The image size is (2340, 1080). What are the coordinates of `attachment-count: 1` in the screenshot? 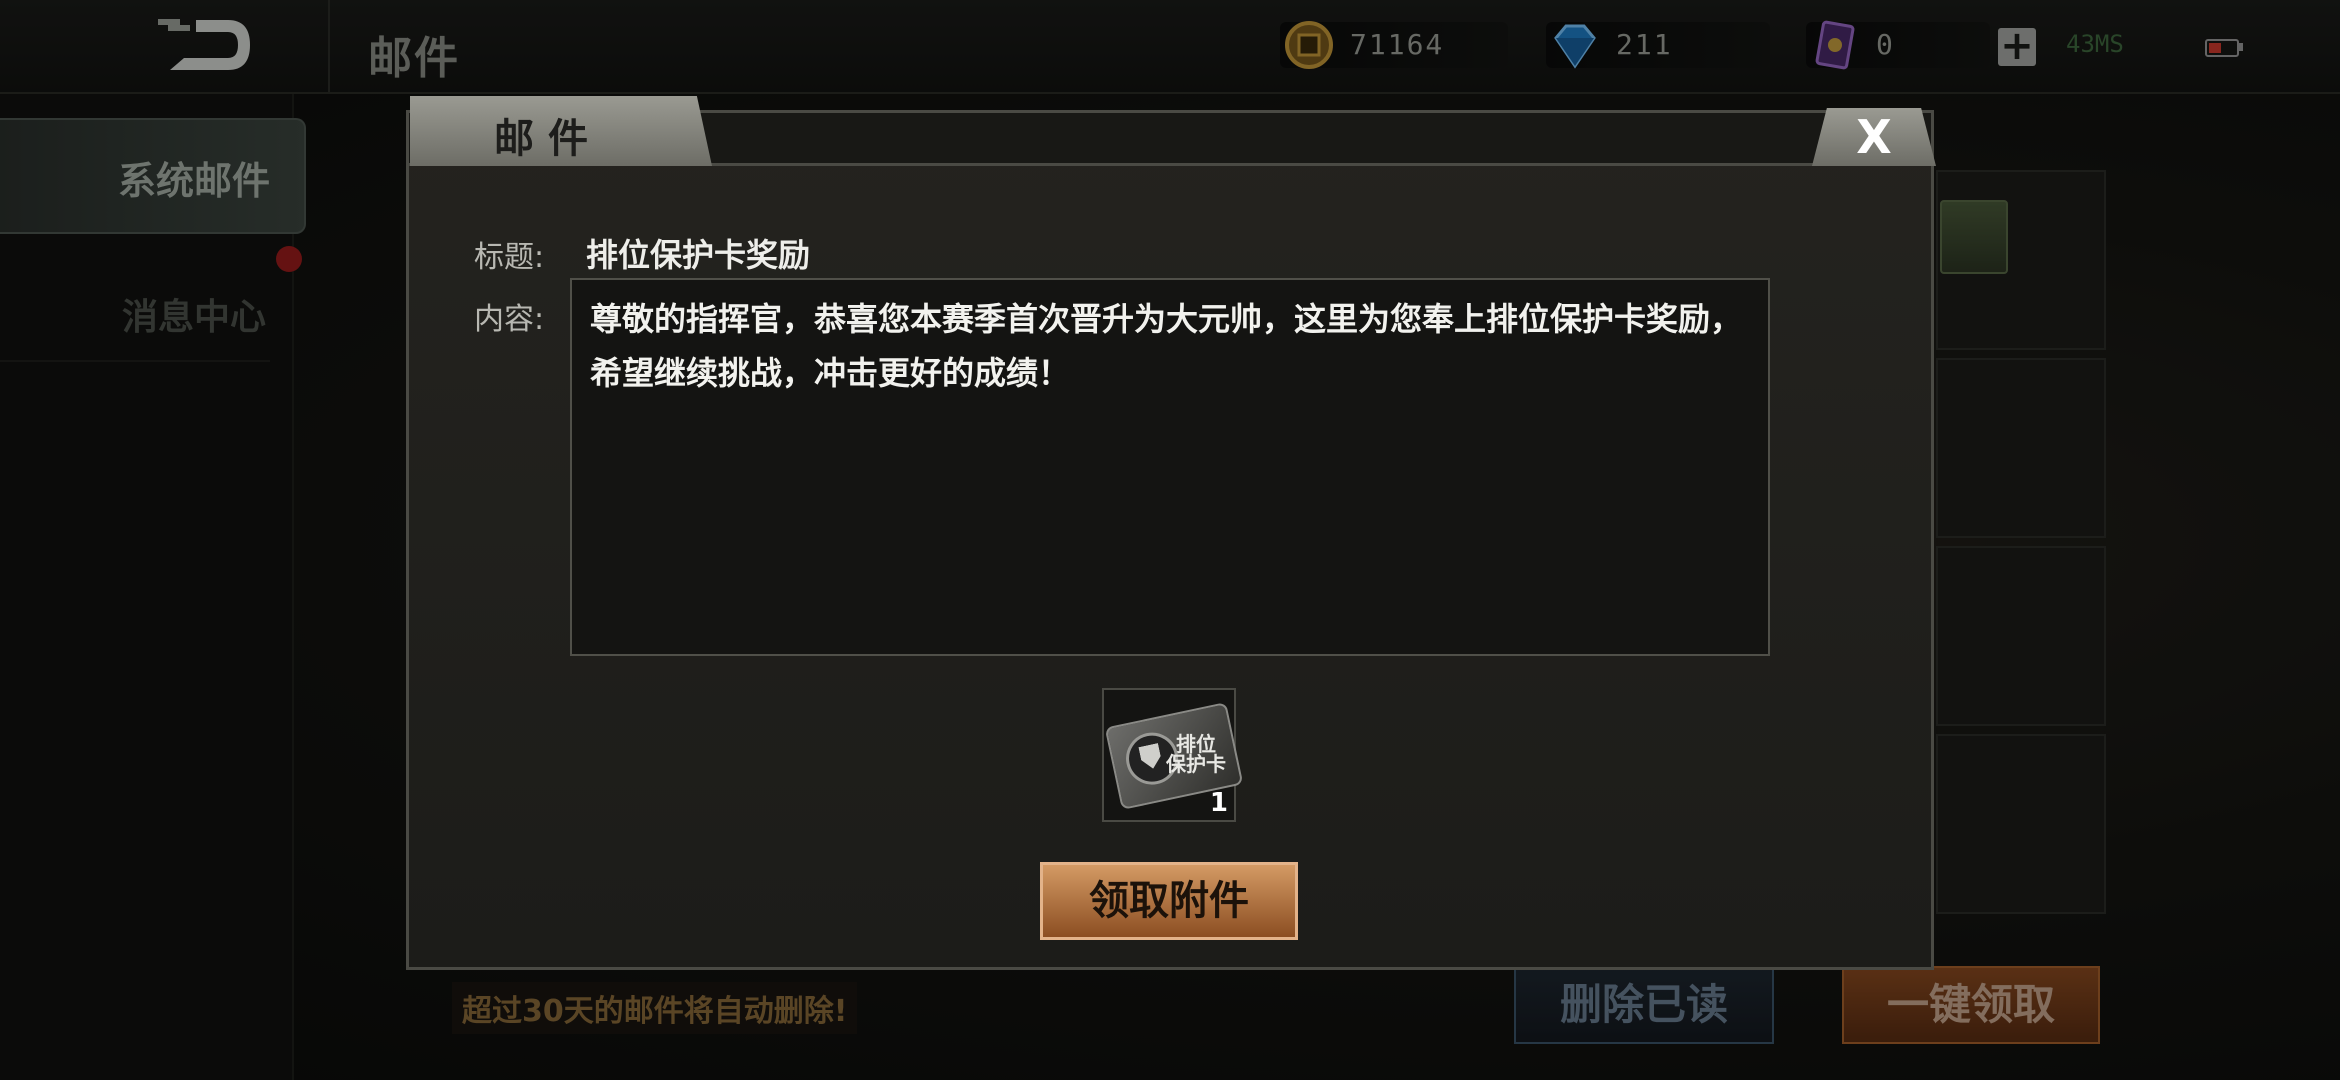 It's located at (1218, 803).